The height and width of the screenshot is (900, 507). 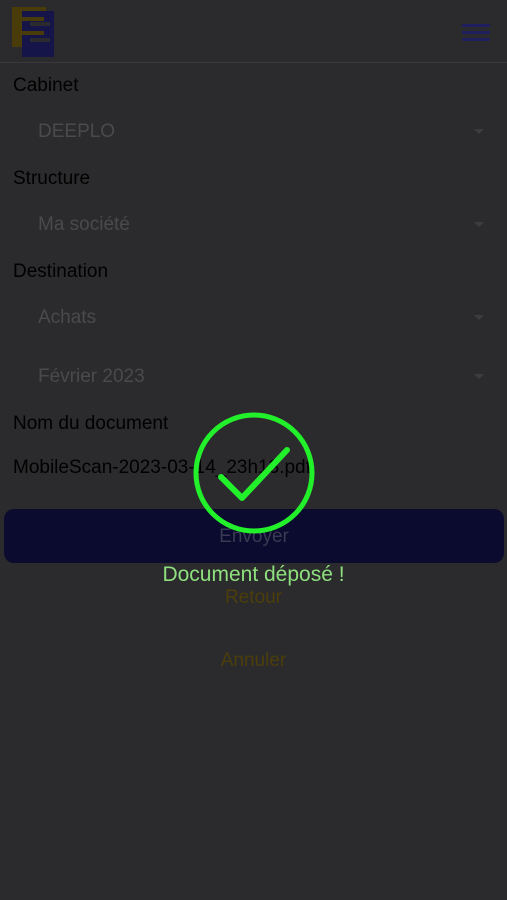 What do you see at coordinates (253, 661) in the screenshot?
I see `cancel-link: Annuler` at bounding box center [253, 661].